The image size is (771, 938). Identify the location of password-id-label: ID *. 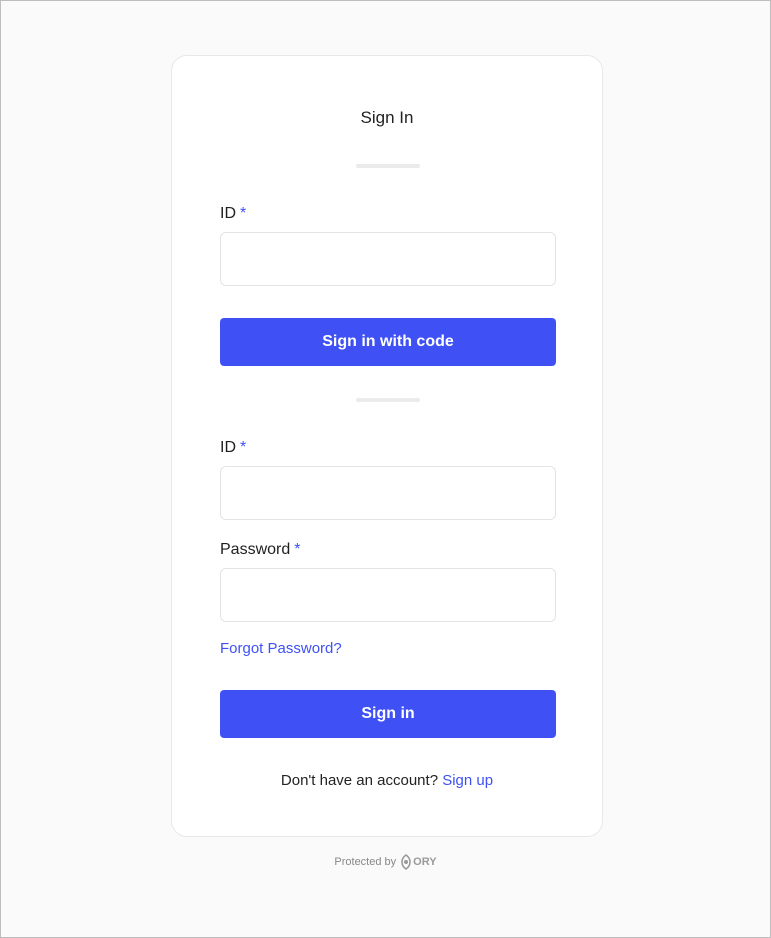
(233, 448).